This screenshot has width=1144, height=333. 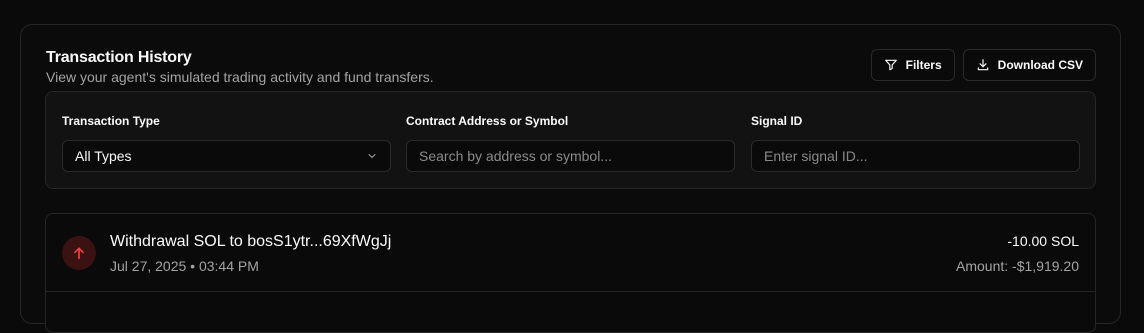 I want to click on transaction-date: Jul 27, 2025 • 03:44 PM, so click(x=184, y=266).